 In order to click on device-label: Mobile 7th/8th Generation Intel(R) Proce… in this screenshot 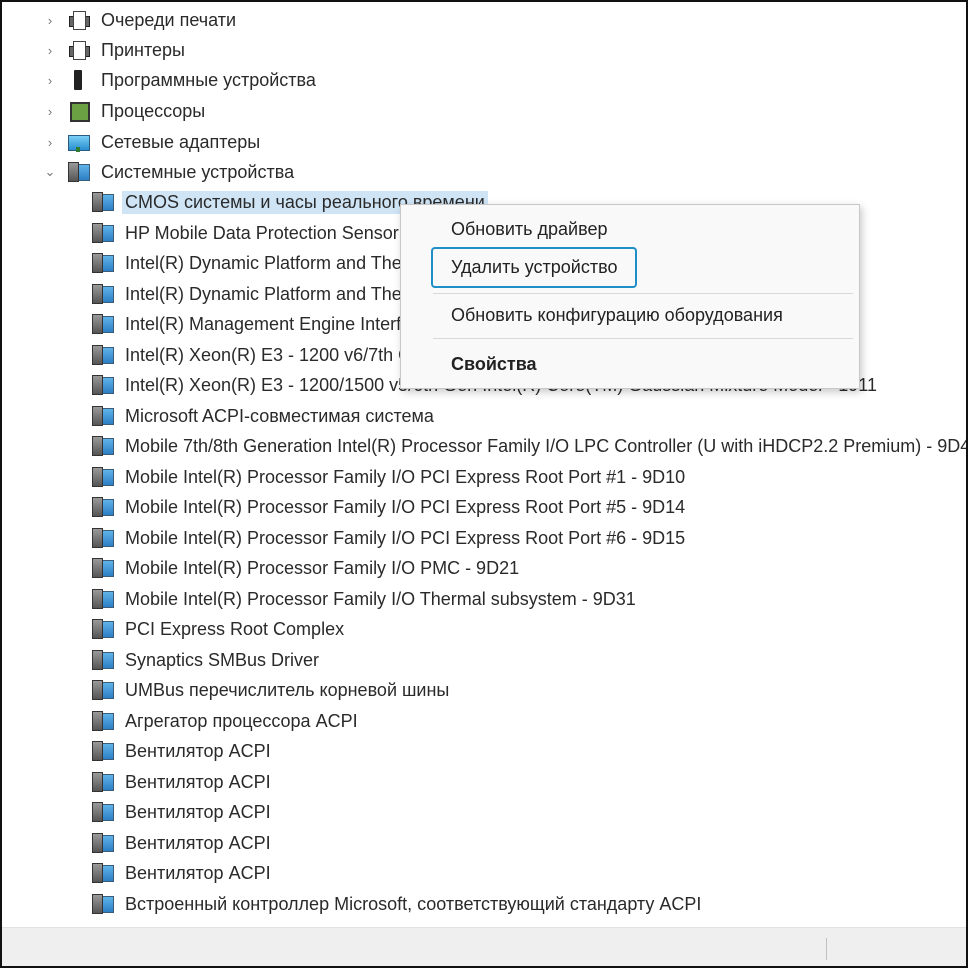, I will do `click(546, 445)`.